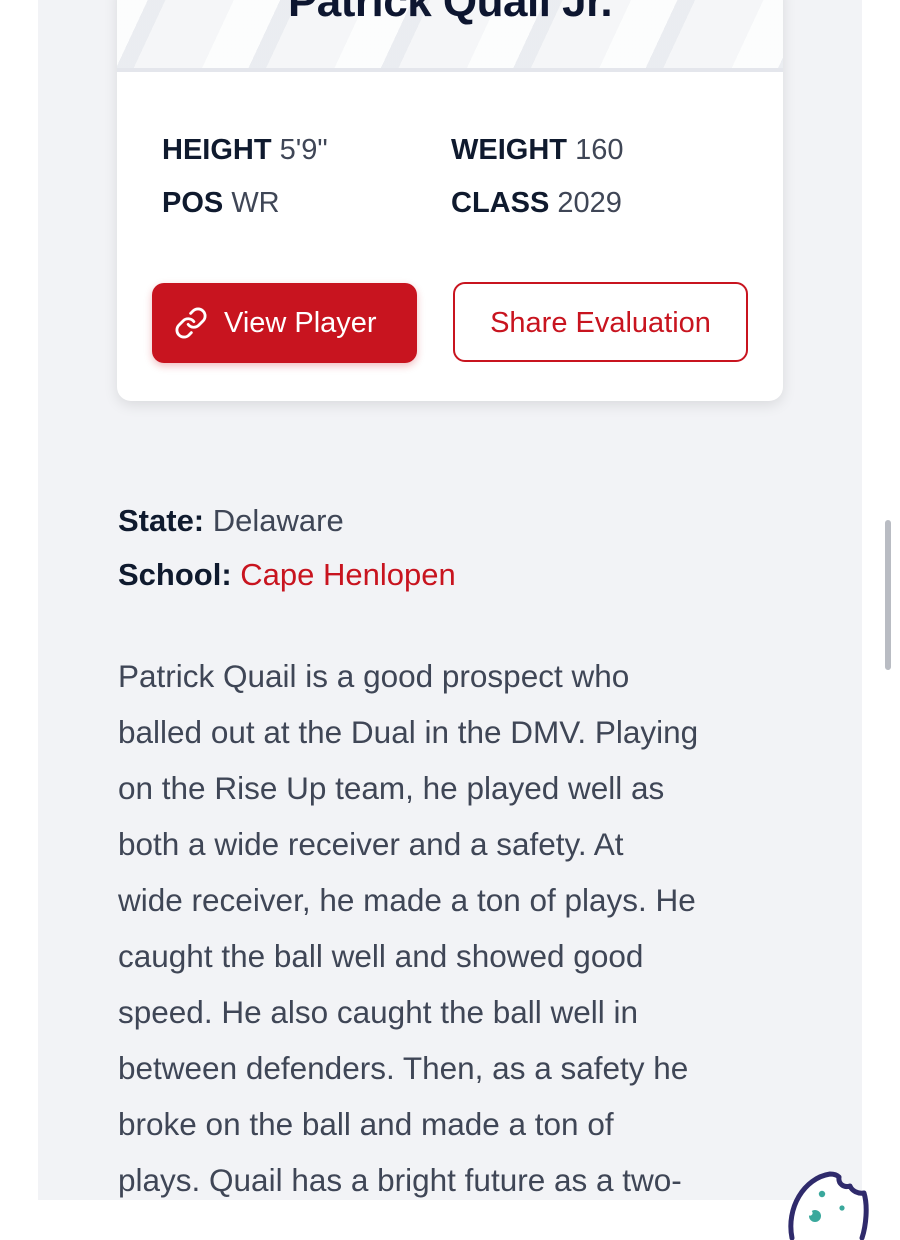 The height and width of the screenshot is (1240, 900). Describe the element at coordinates (278, 520) in the screenshot. I see `state-value: Delaware` at that location.